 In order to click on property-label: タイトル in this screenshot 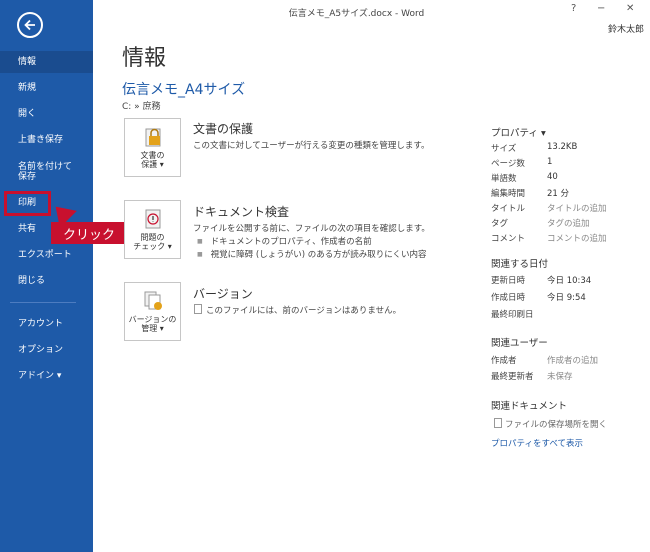, I will do `click(508, 209)`.